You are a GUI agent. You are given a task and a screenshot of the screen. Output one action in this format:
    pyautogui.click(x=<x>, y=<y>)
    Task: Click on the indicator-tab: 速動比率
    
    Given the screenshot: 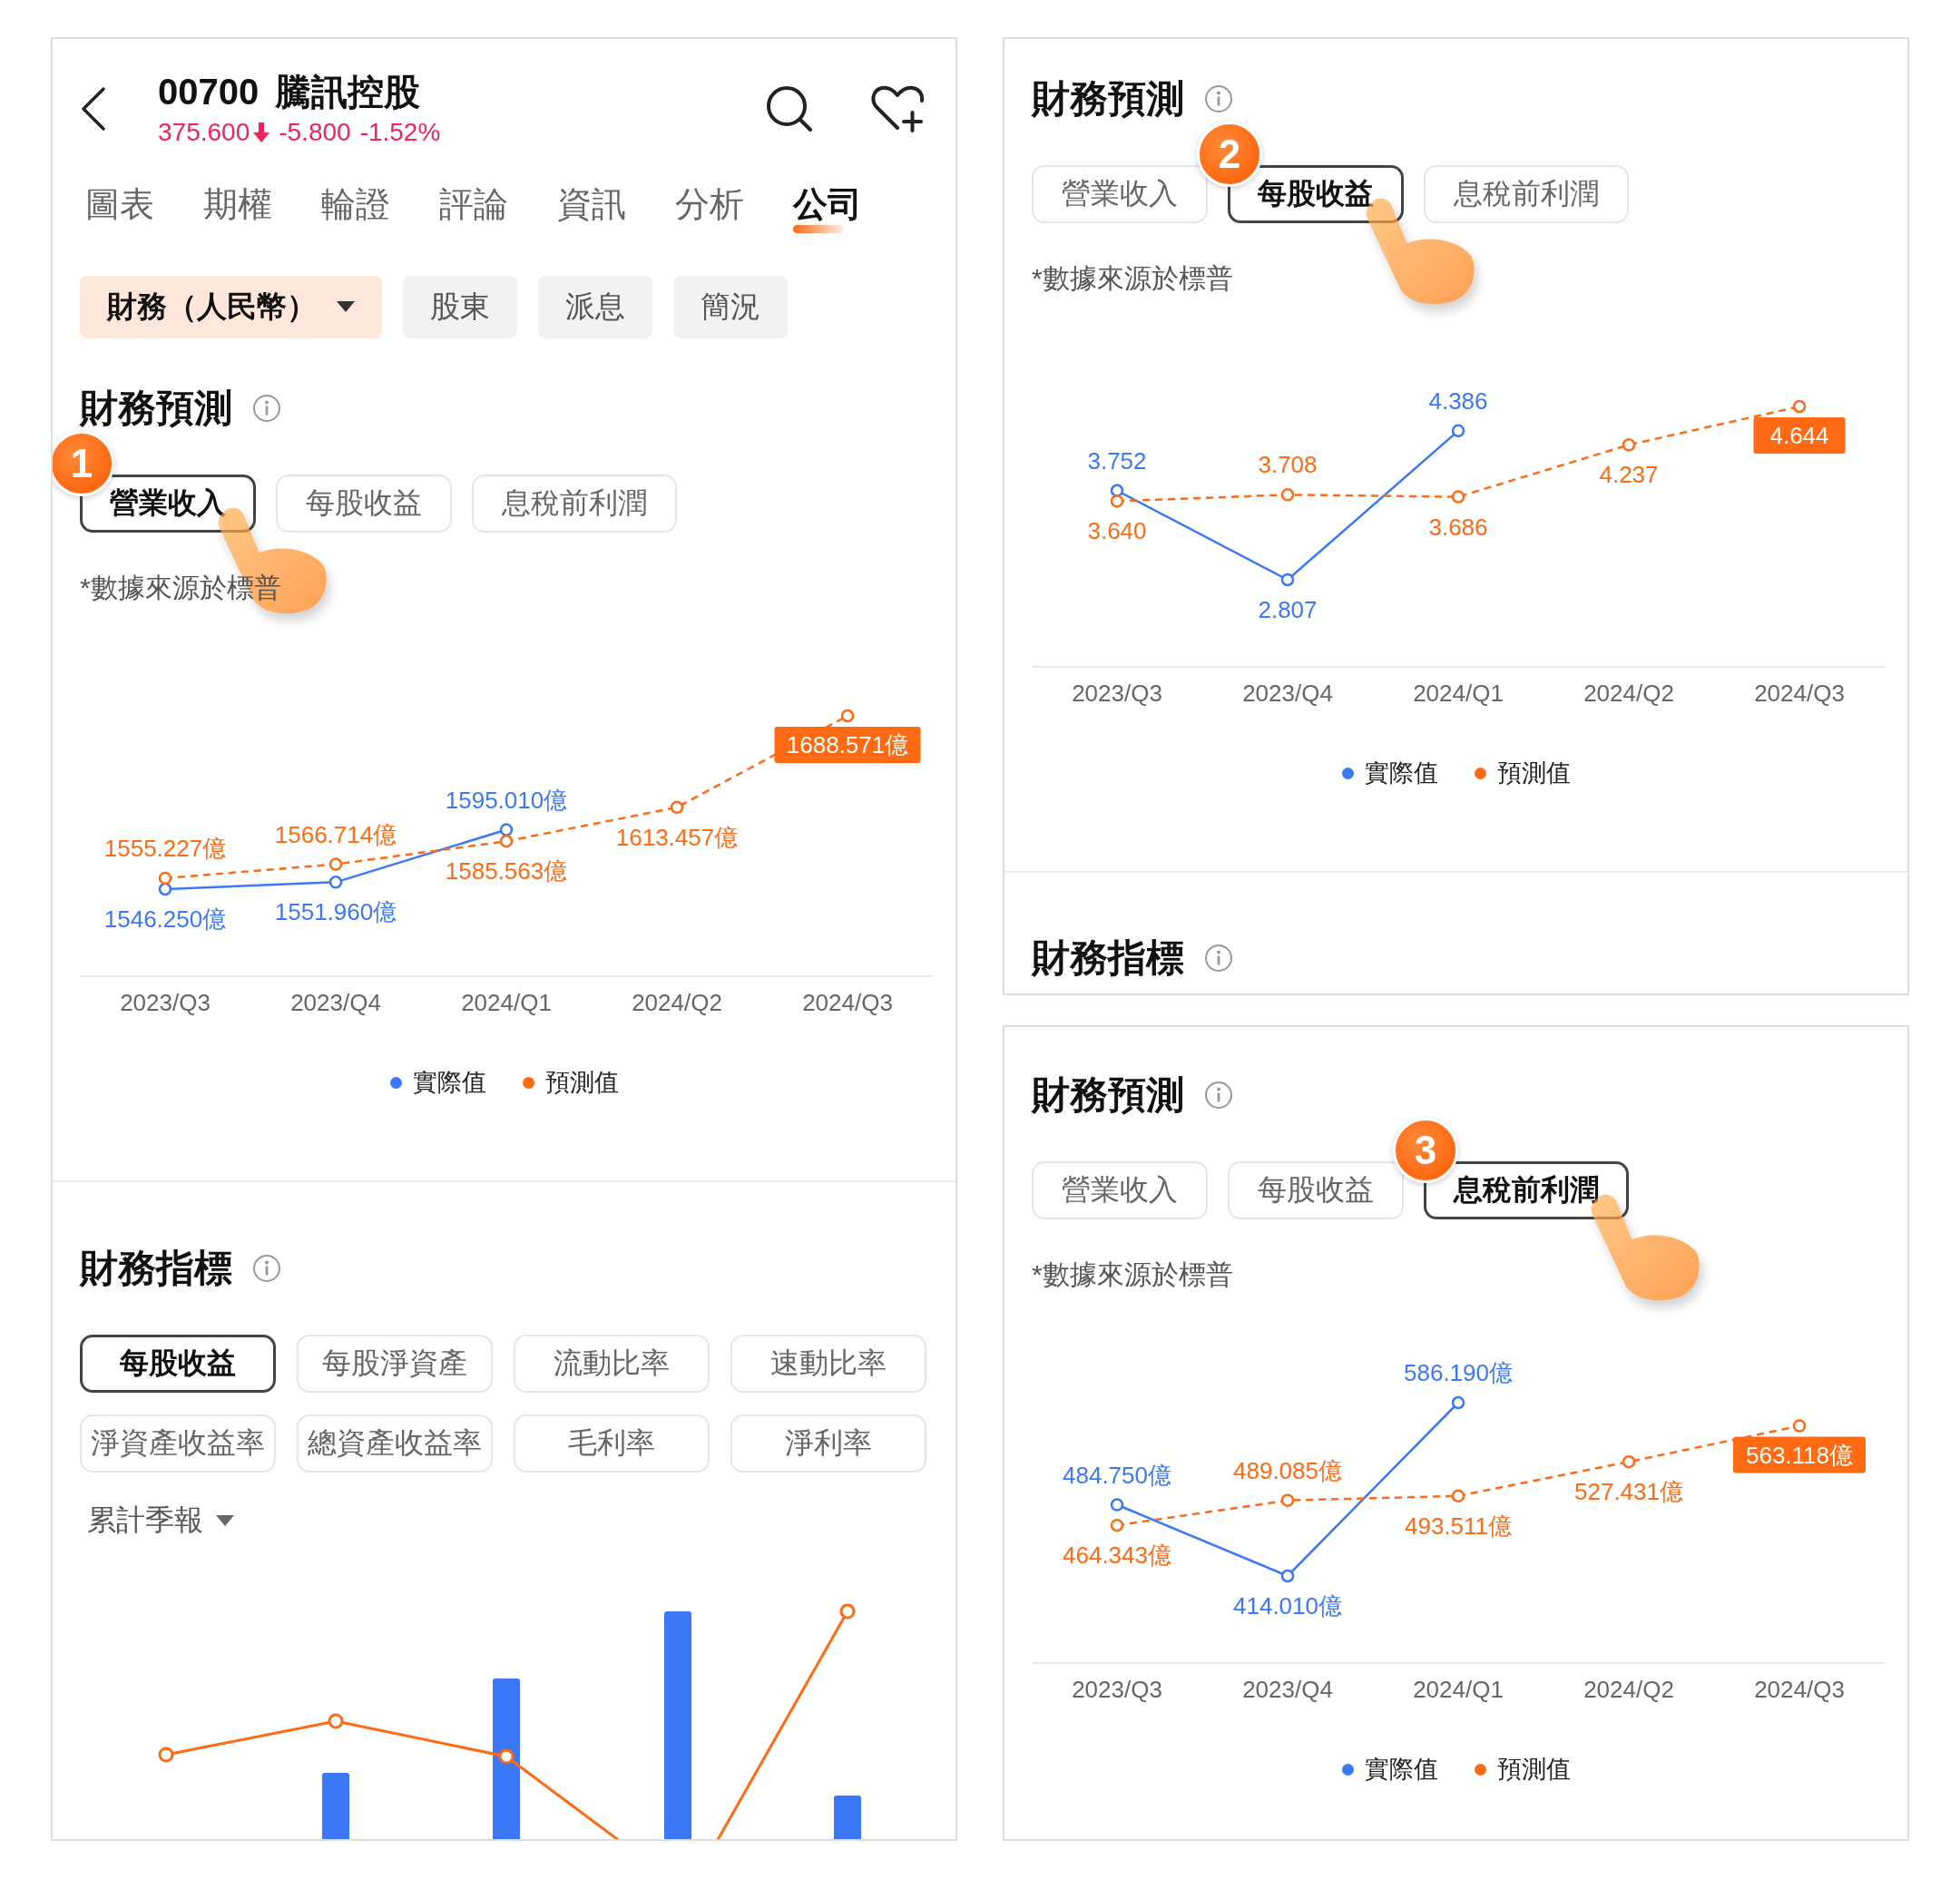 What is the action you would take?
    pyautogui.click(x=828, y=1364)
    